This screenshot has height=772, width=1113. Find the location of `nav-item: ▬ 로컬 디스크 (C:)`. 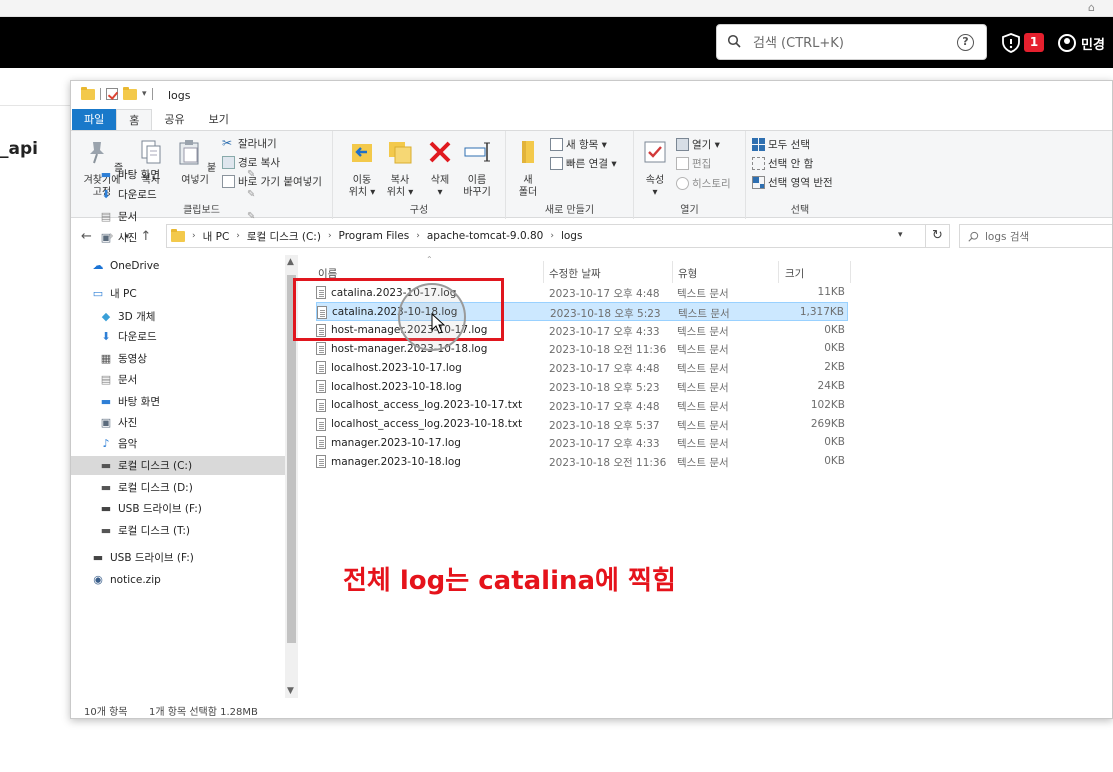

nav-item: ▬ 로컬 디스크 (C:) is located at coordinates (178, 465).